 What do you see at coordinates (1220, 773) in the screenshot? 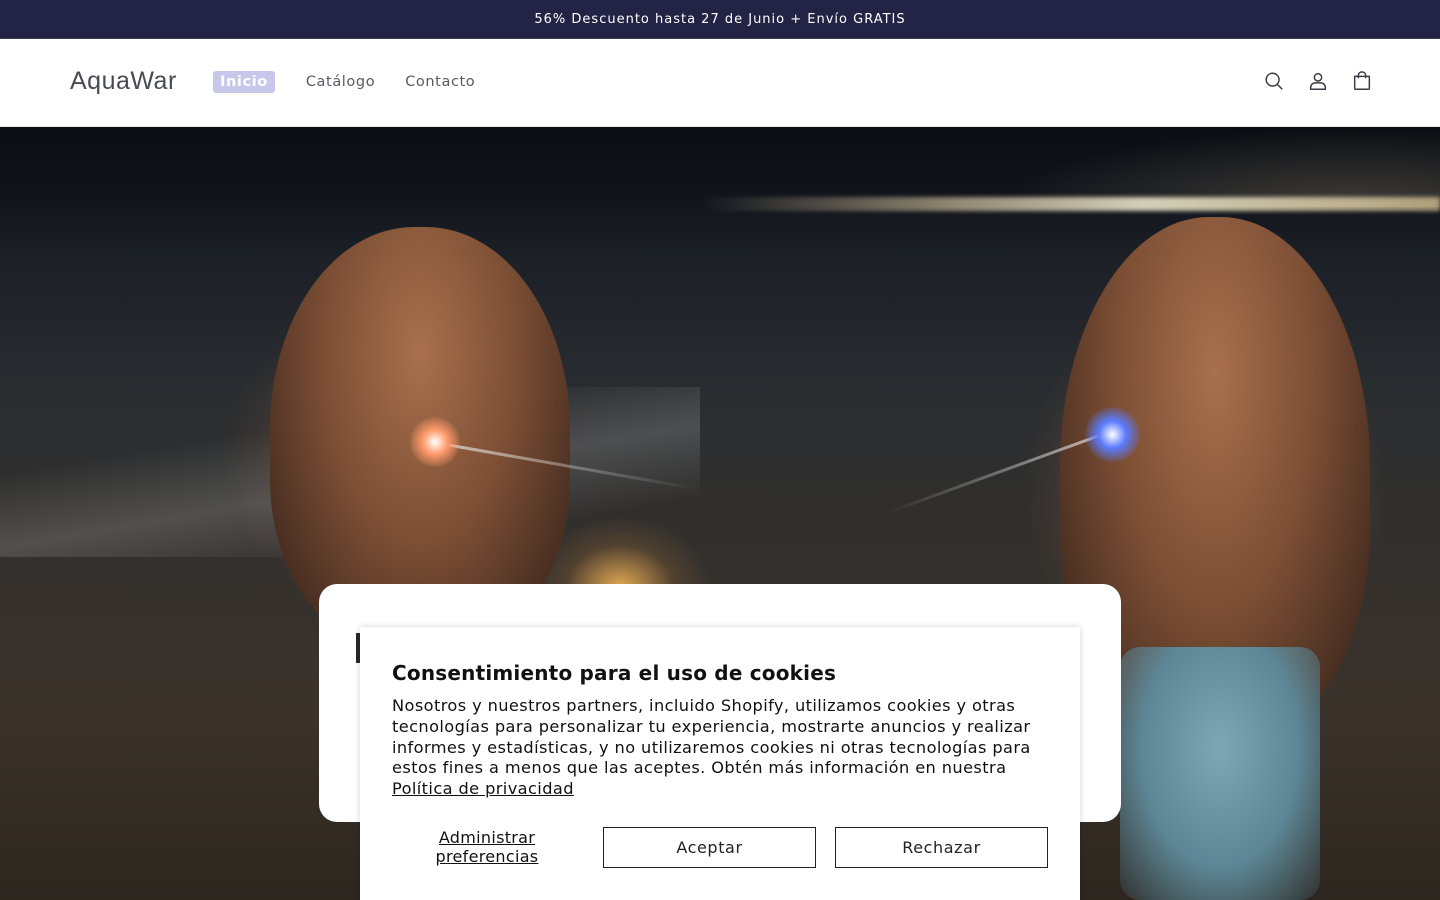
I see `child-shorts` at bounding box center [1220, 773].